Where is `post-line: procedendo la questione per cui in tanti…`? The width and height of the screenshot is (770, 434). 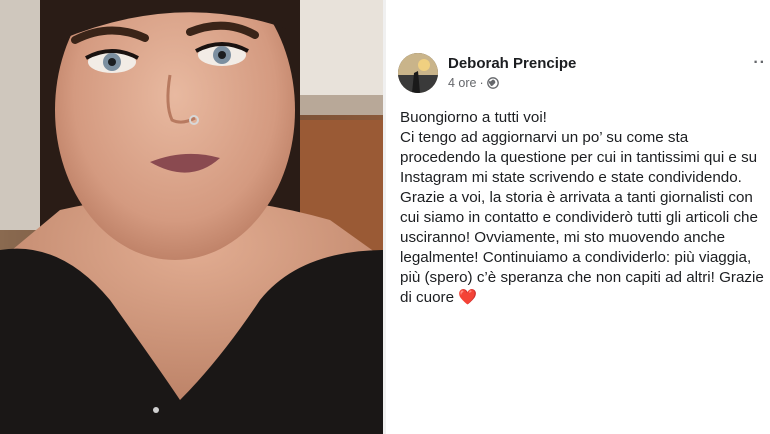 post-line: procedendo la questione per cui in tanti… is located at coordinates (579, 157).